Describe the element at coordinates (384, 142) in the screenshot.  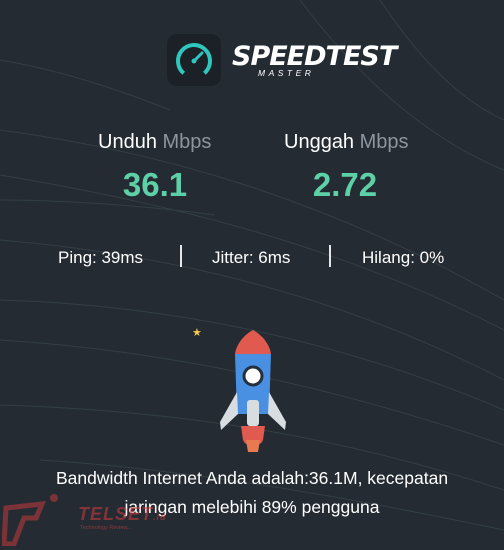
I see `upload-unit: Mbps` at that location.